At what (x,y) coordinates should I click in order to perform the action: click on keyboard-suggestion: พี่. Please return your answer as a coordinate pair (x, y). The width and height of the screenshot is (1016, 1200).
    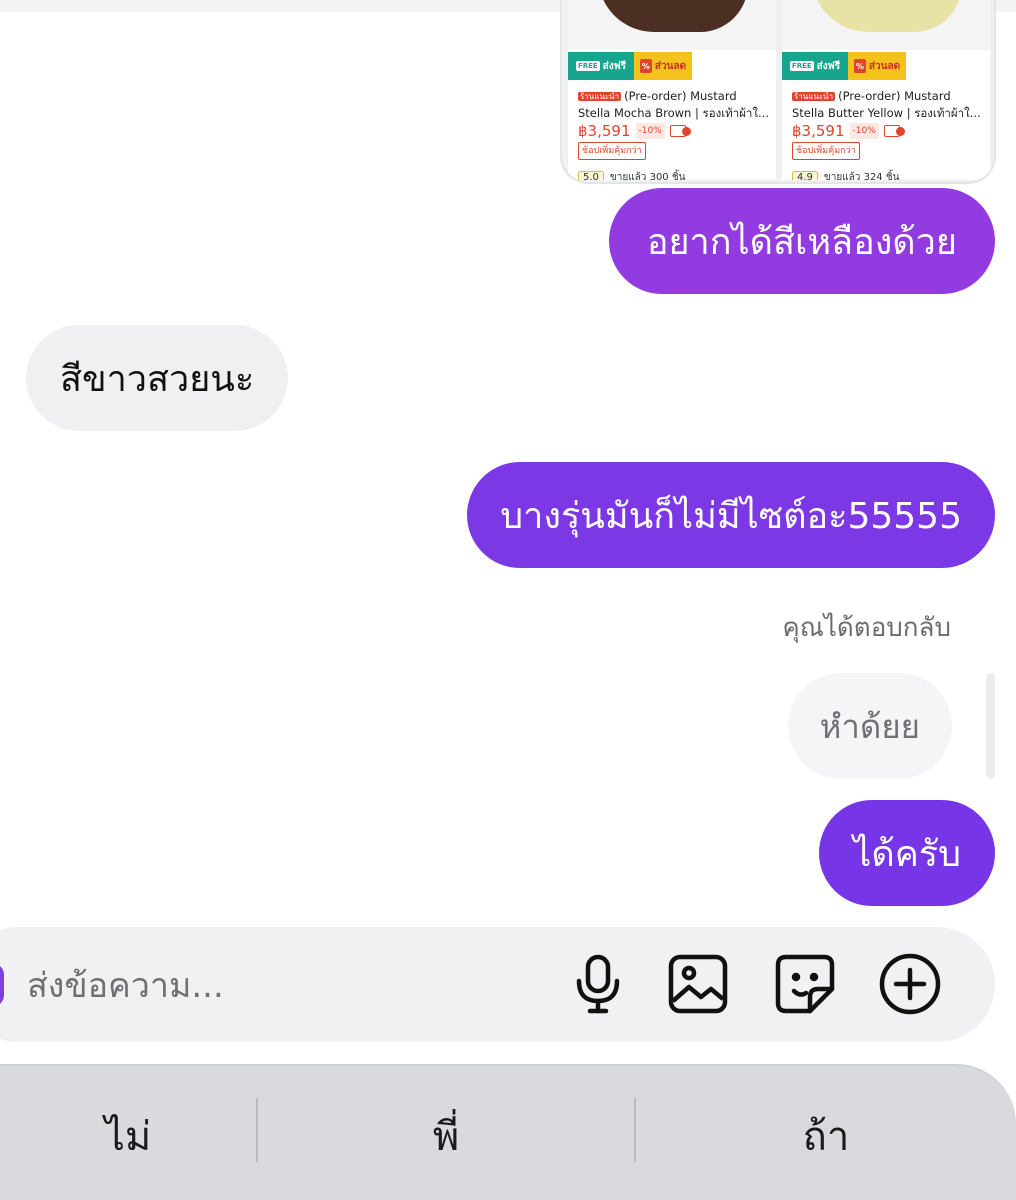
    Looking at the image, I should click on (446, 1136).